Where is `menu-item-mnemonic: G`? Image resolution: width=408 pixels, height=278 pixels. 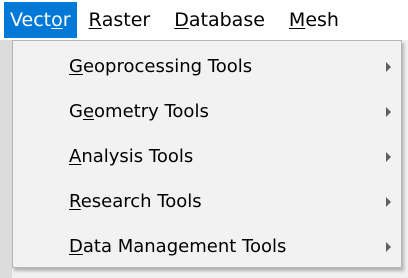 menu-item-mnemonic: G is located at coordinates (76, 66).